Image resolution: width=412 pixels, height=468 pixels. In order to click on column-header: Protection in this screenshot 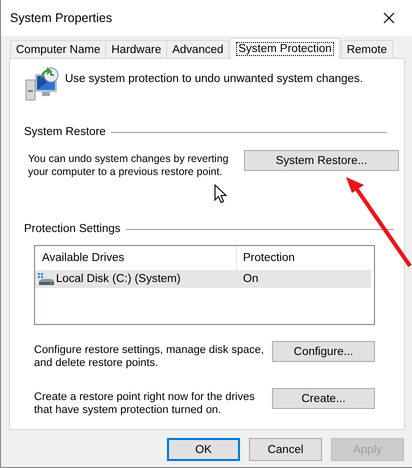, I will do `click(266, 258)`.